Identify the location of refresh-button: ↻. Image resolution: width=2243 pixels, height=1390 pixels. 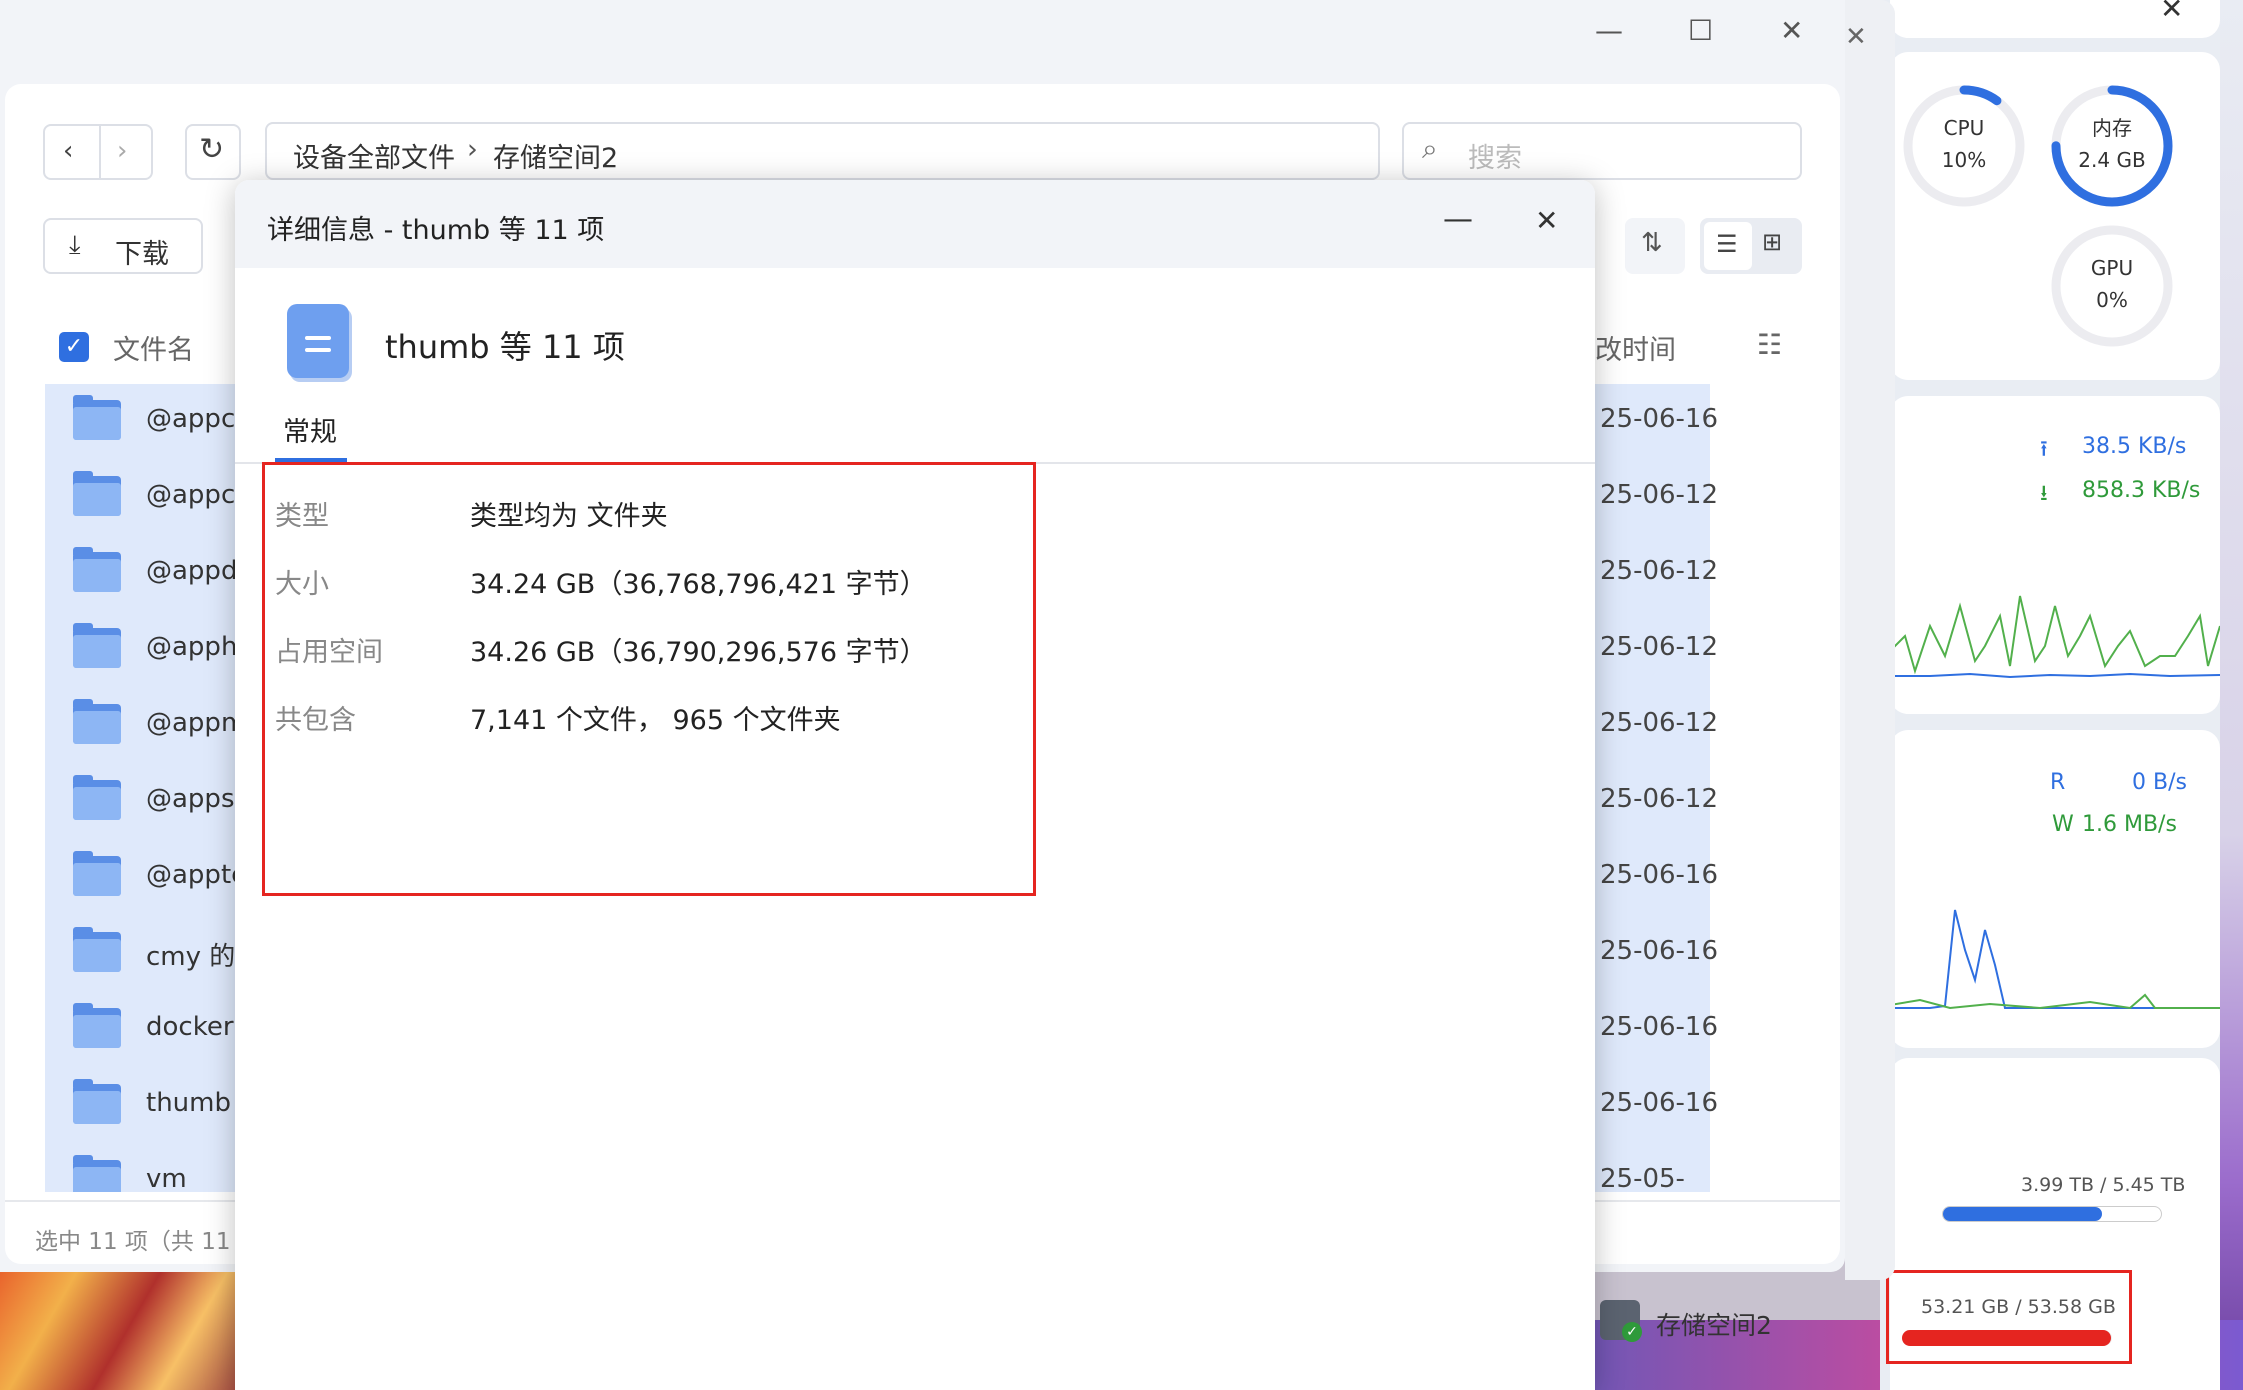
(213, 152).